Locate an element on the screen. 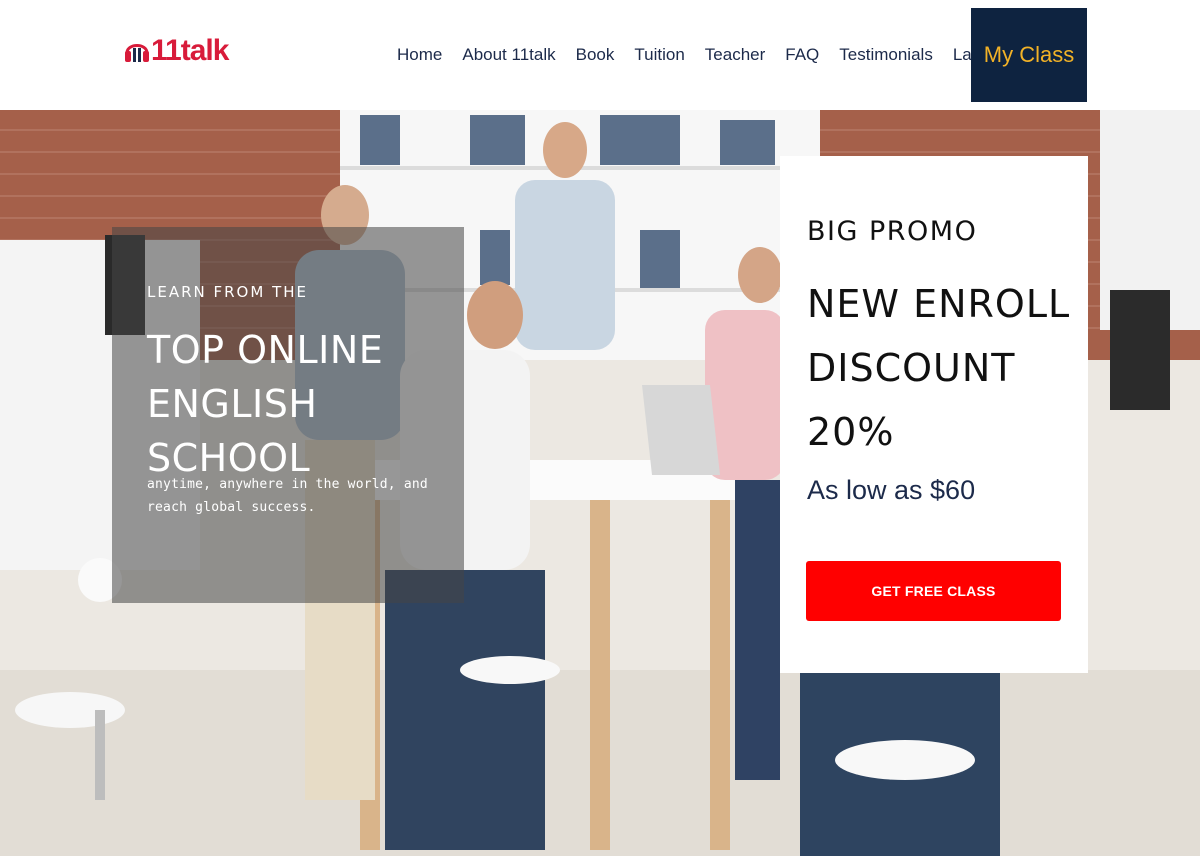 The height and width of the screenshot is (856, 1200). nav-about: About 11talk is located at coordinates (508, 55).